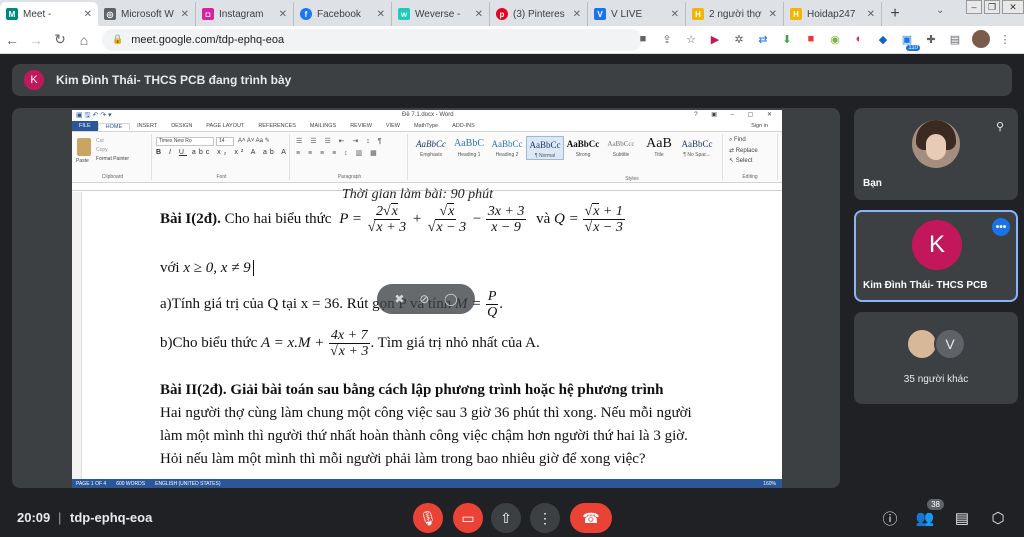 The image size is (1024, 537). What do you see at coordinates (787, 39) in the screenshot?
I see `download-extension-icon: ⬇` at bounding box center [787, 39].